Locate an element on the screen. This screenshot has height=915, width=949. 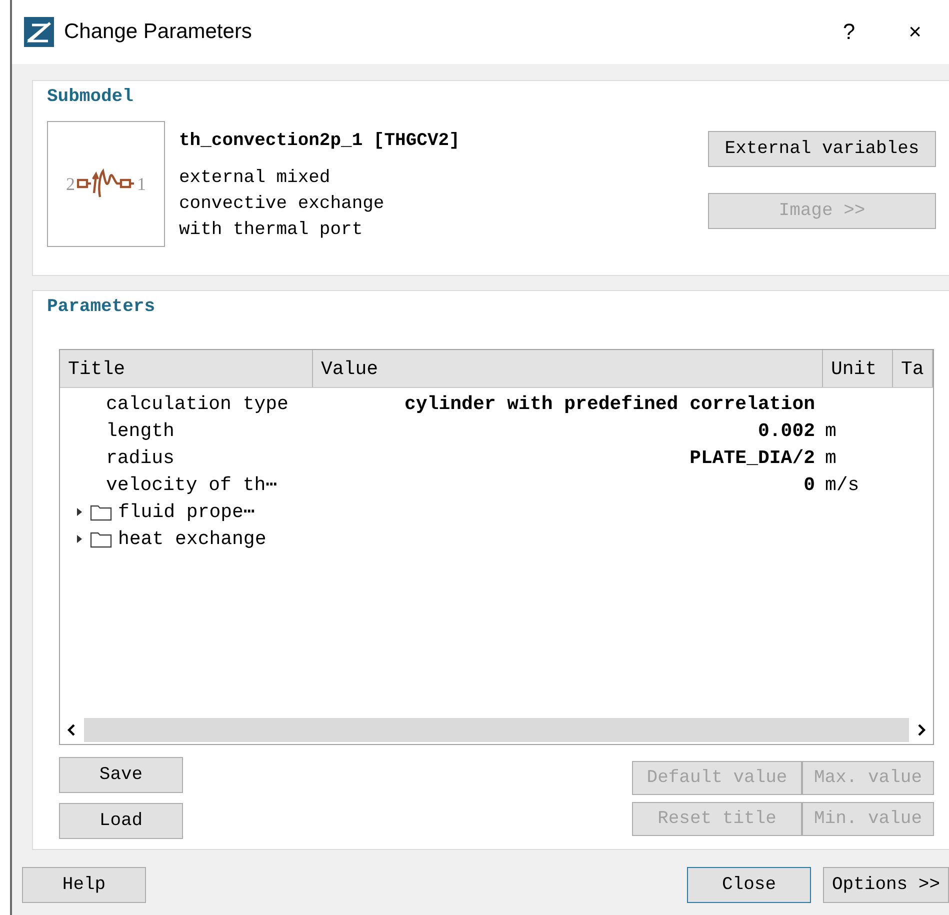
section-heading: Submodel is located at coordinates (90, 97).